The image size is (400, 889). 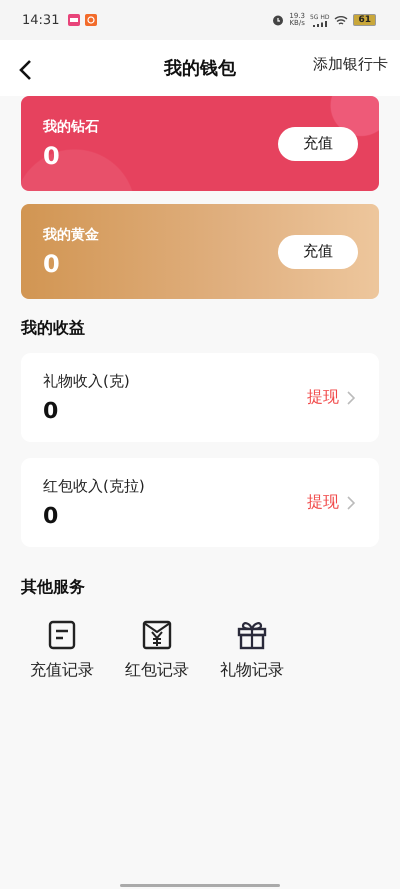 I want to click on section-title: 我的收益, so click(x=53, y=328).